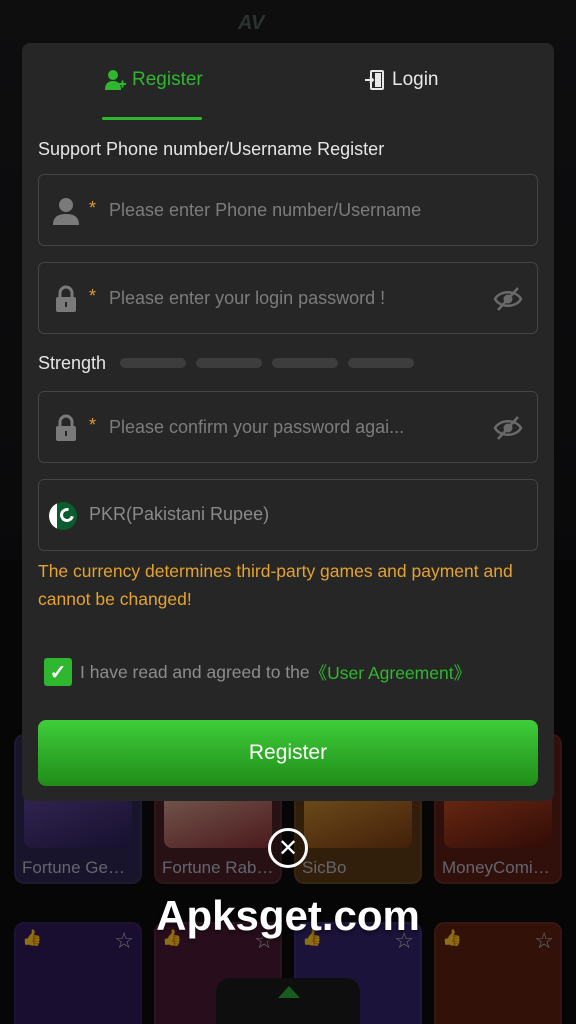  I want to click on form-subtitle: Support Phone number/Username Register, so click(211, 149).